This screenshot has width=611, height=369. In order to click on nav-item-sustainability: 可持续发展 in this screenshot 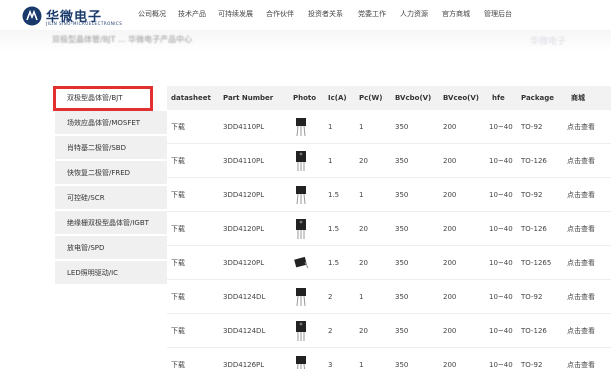, I will do `click(235, 14)`.